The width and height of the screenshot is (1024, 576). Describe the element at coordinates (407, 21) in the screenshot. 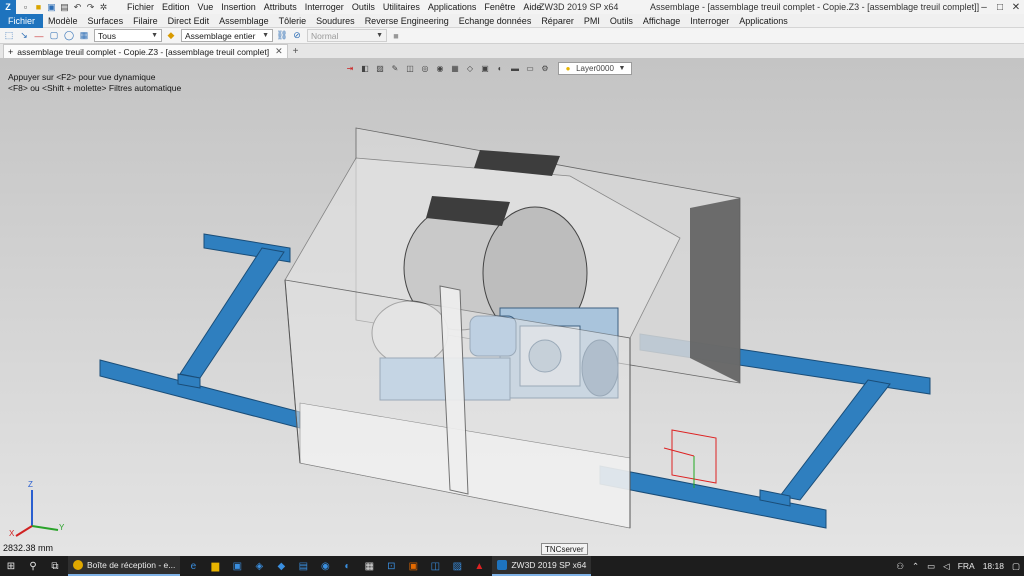

I see `tab-reverse-engineering: Reverse Engineering` at that location.